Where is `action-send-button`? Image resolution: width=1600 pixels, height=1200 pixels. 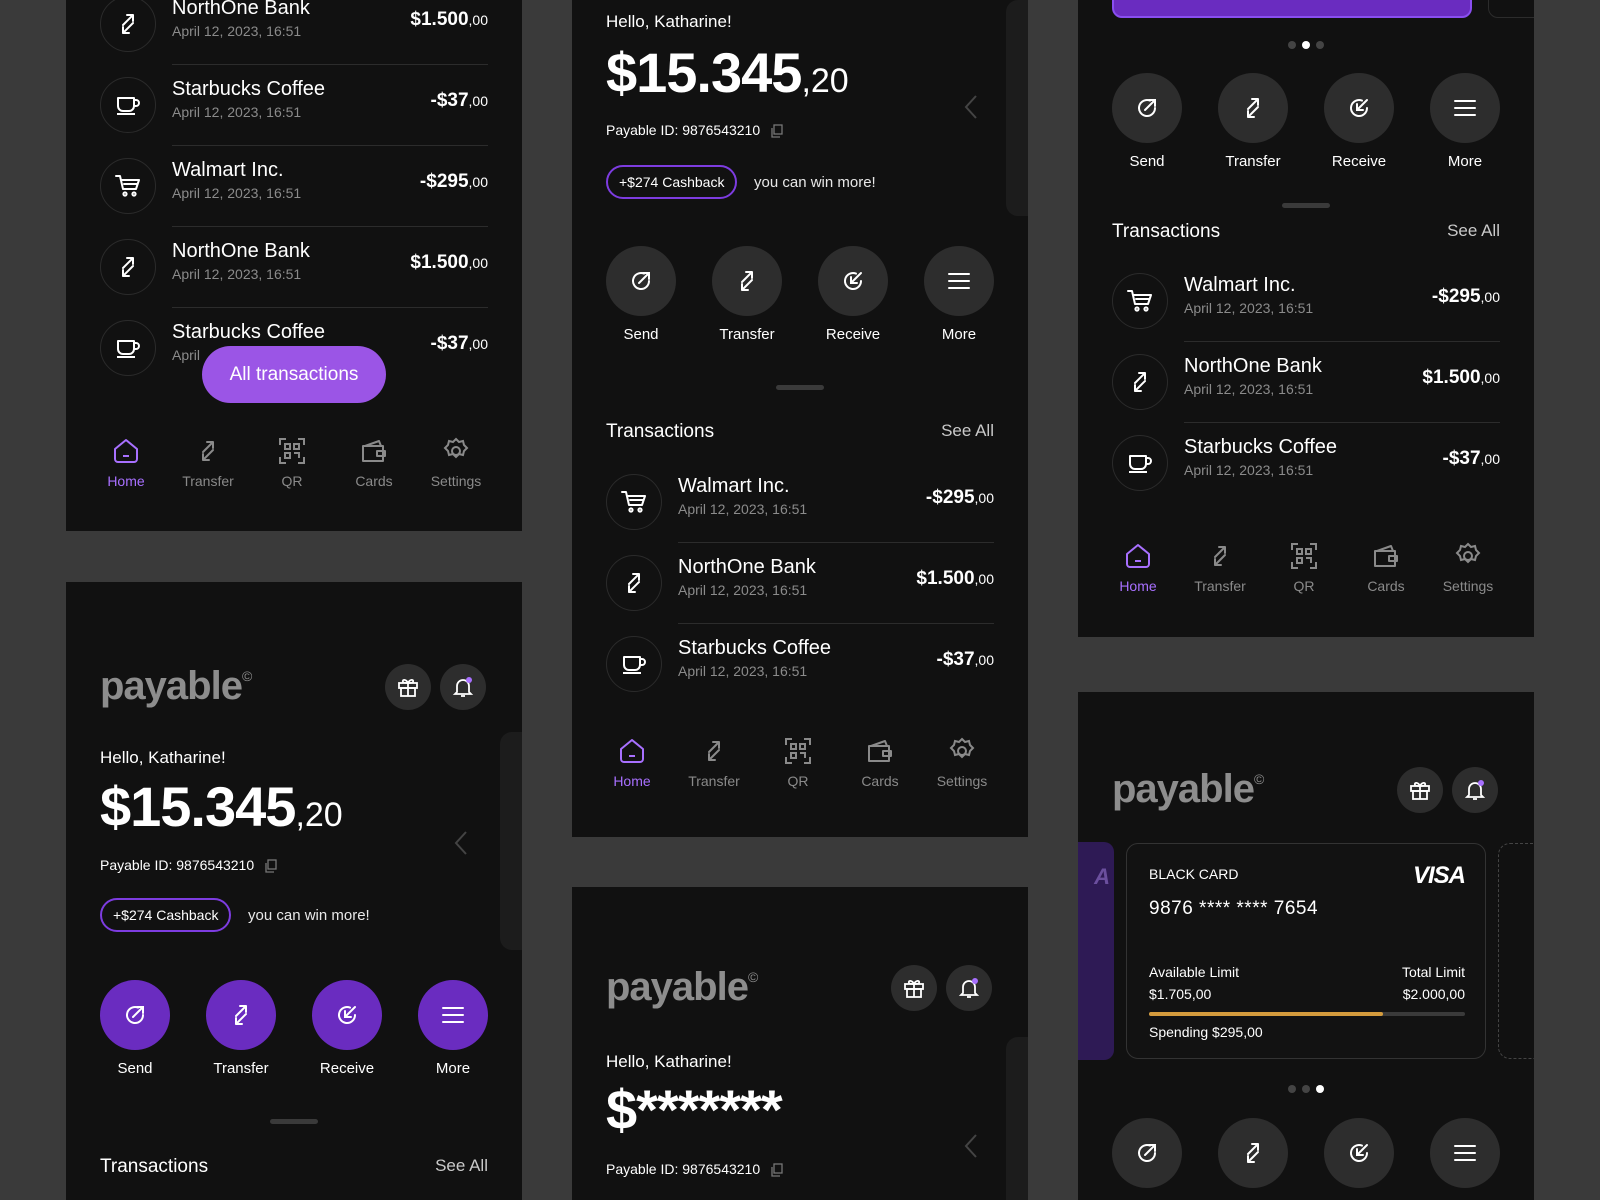 action-send-button is located at coordinates (1147, 1153).